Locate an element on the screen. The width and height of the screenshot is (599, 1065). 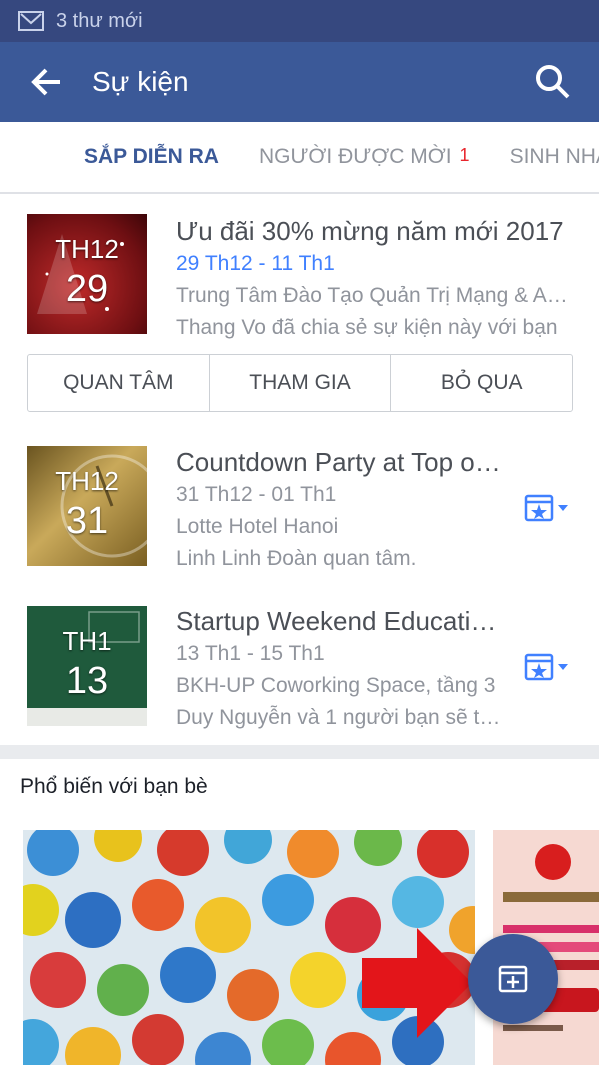
event-social-context: Linh Linh Đoàn quan tâm. is located at coordinates (296, 558).